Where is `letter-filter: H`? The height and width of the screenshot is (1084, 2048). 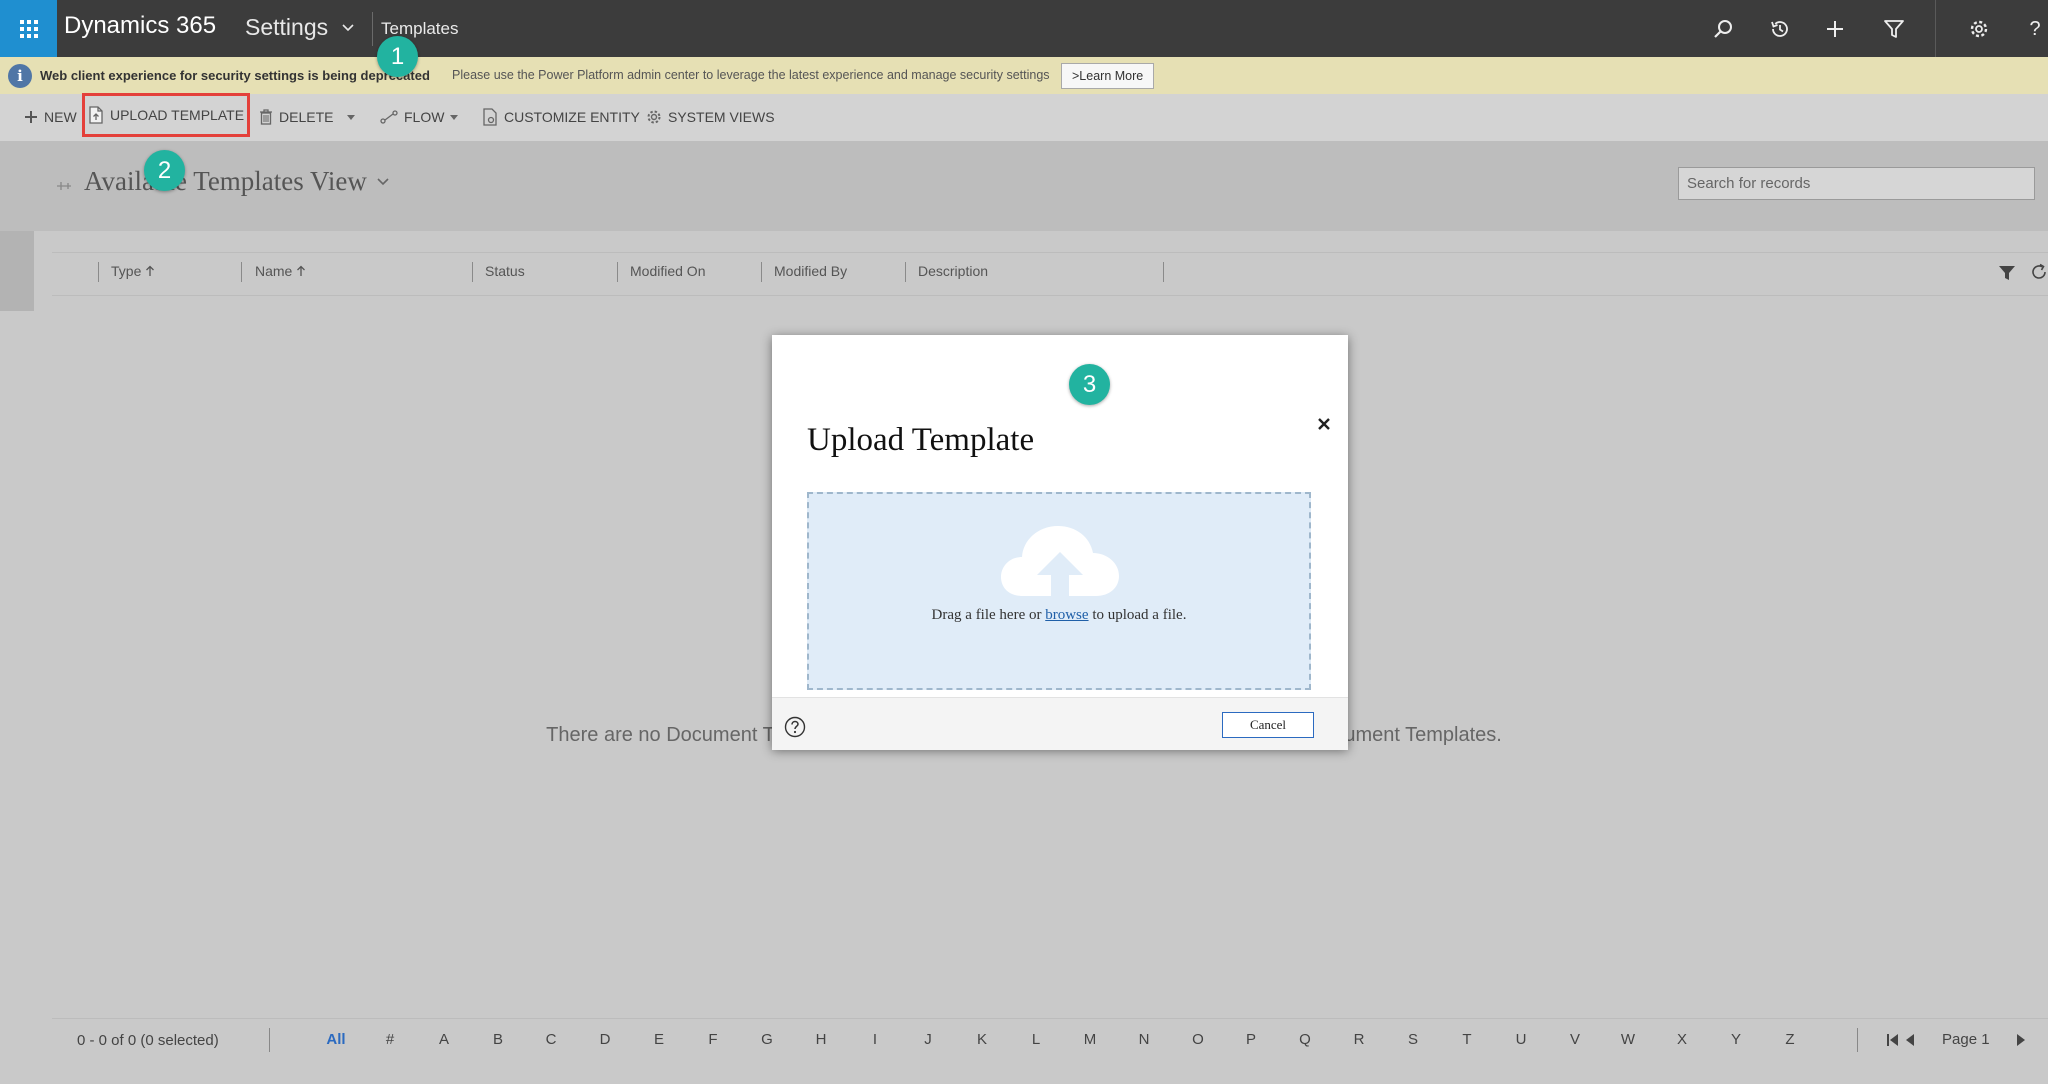 letter-filter: H is located at coordinates (821, 1039).